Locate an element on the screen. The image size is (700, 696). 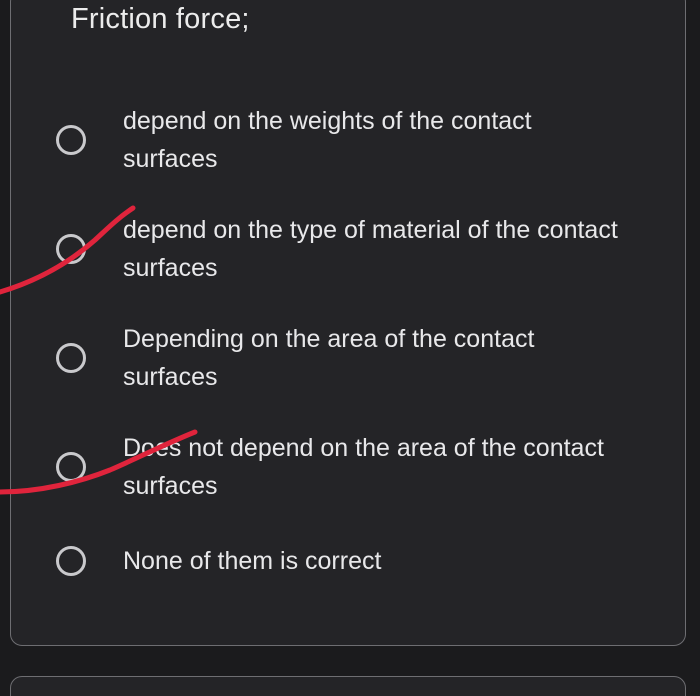
next-question-card is located at coordinates (348, 686).